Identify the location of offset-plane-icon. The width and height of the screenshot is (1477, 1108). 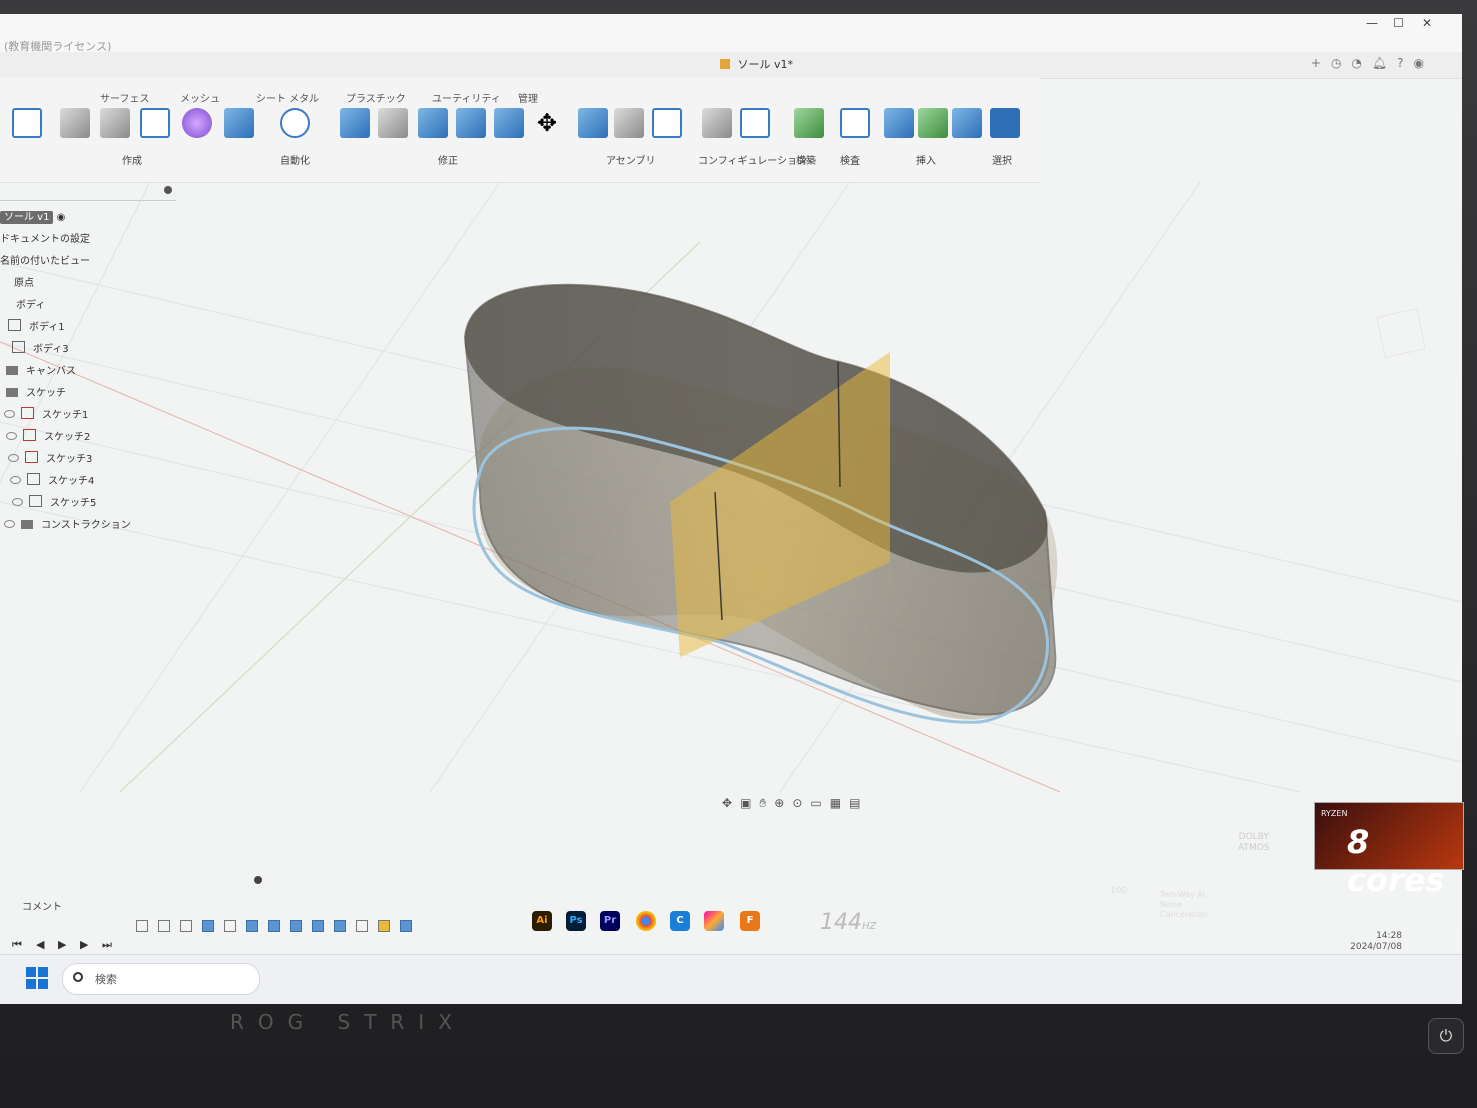
(809, 123).